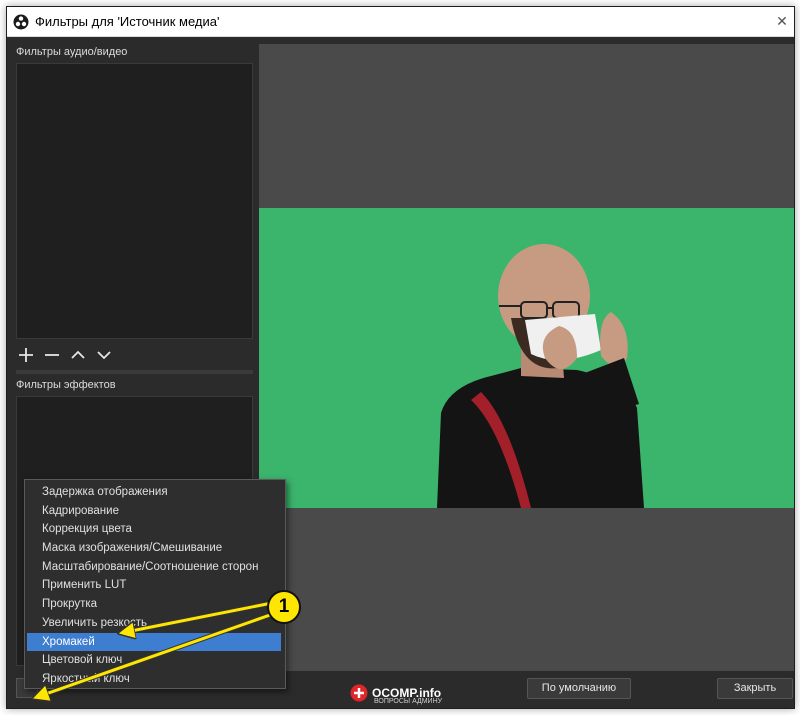  I want to click on effect-filters-label: Фильтры эффектов, so click(66, 385).